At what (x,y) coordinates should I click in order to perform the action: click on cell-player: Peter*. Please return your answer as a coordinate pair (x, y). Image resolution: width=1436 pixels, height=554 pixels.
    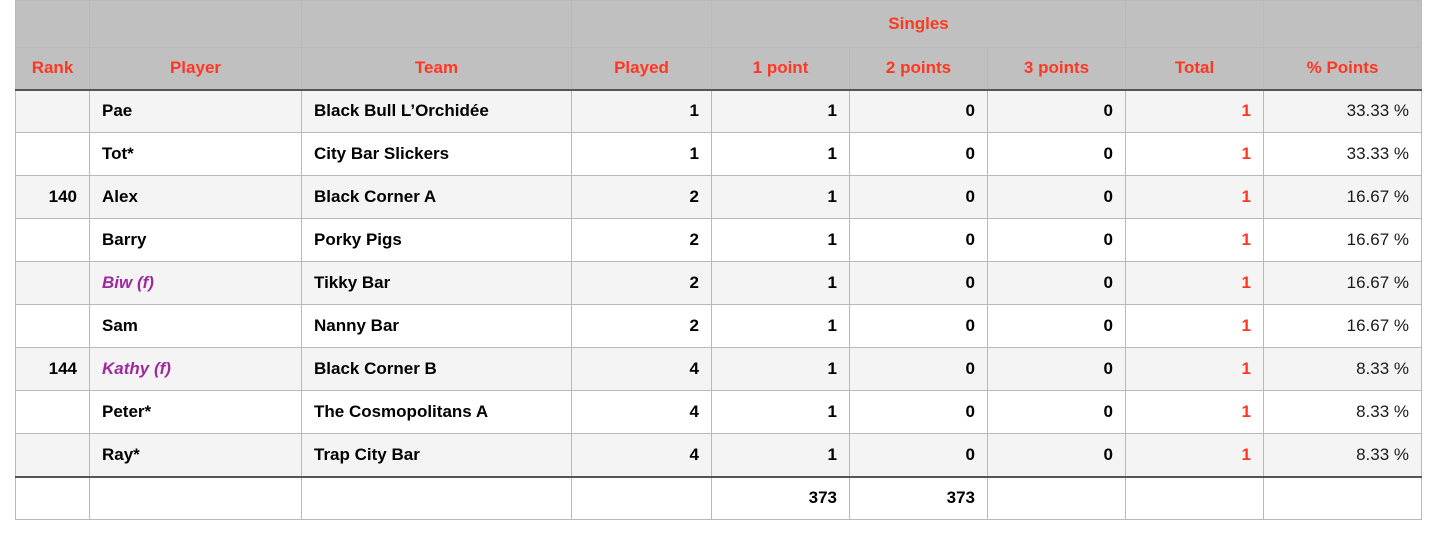
    Looking at the image, I should click on (195, 412).